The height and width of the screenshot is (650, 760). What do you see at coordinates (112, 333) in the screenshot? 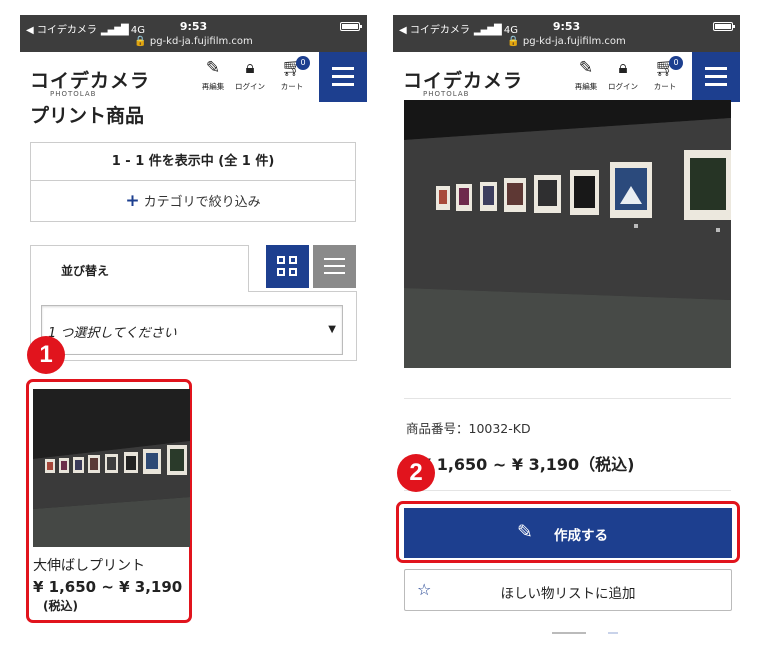
I see `sort-select-value: 1 つ選択してください` at bounding box center [112, 333].